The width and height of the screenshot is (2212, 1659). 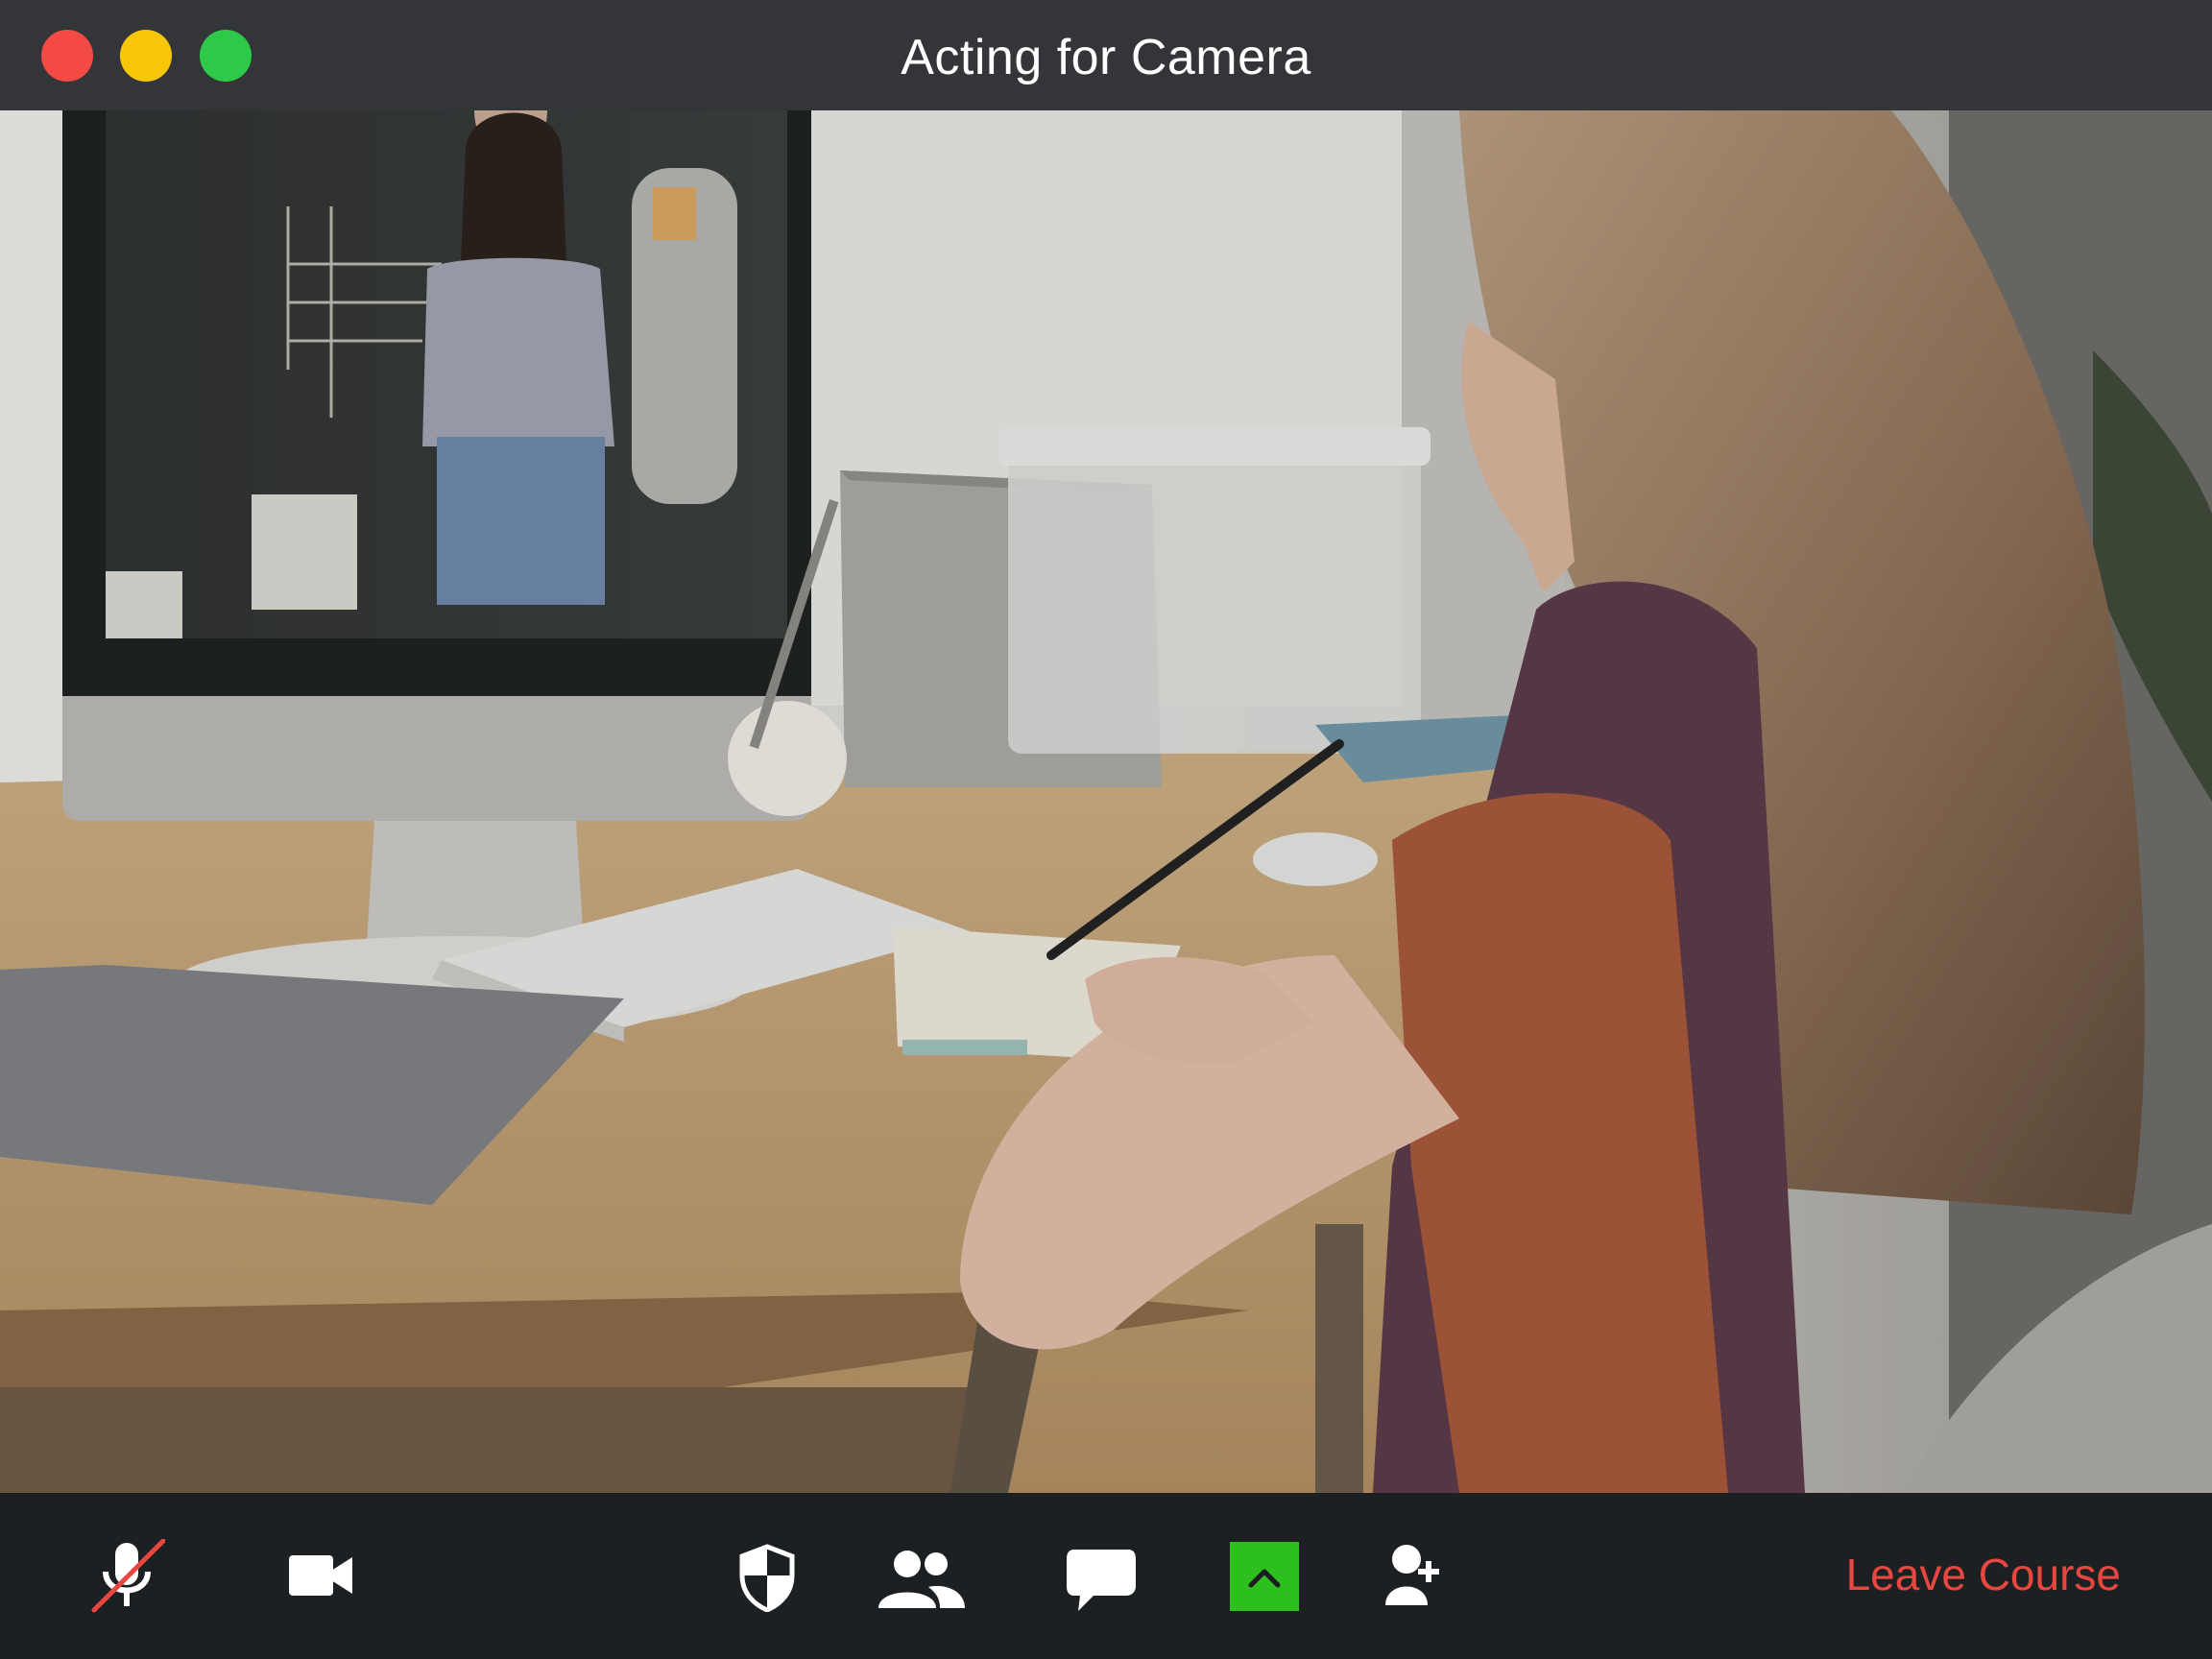 I want to click on video-toggle-button, so click(x=320, y=1576).